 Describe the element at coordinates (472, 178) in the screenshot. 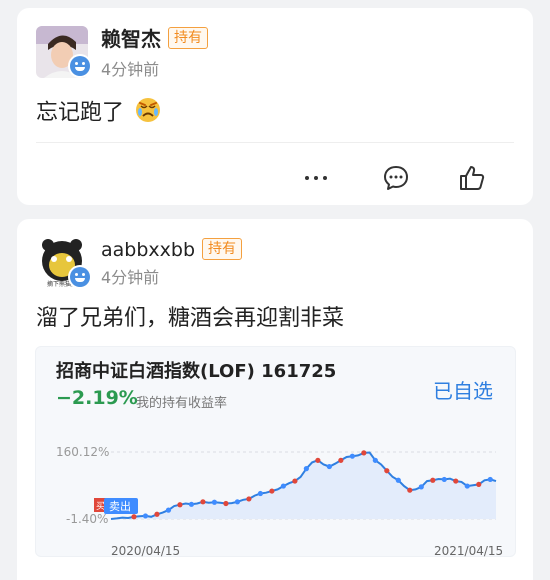

I see `like-icon` at that location.